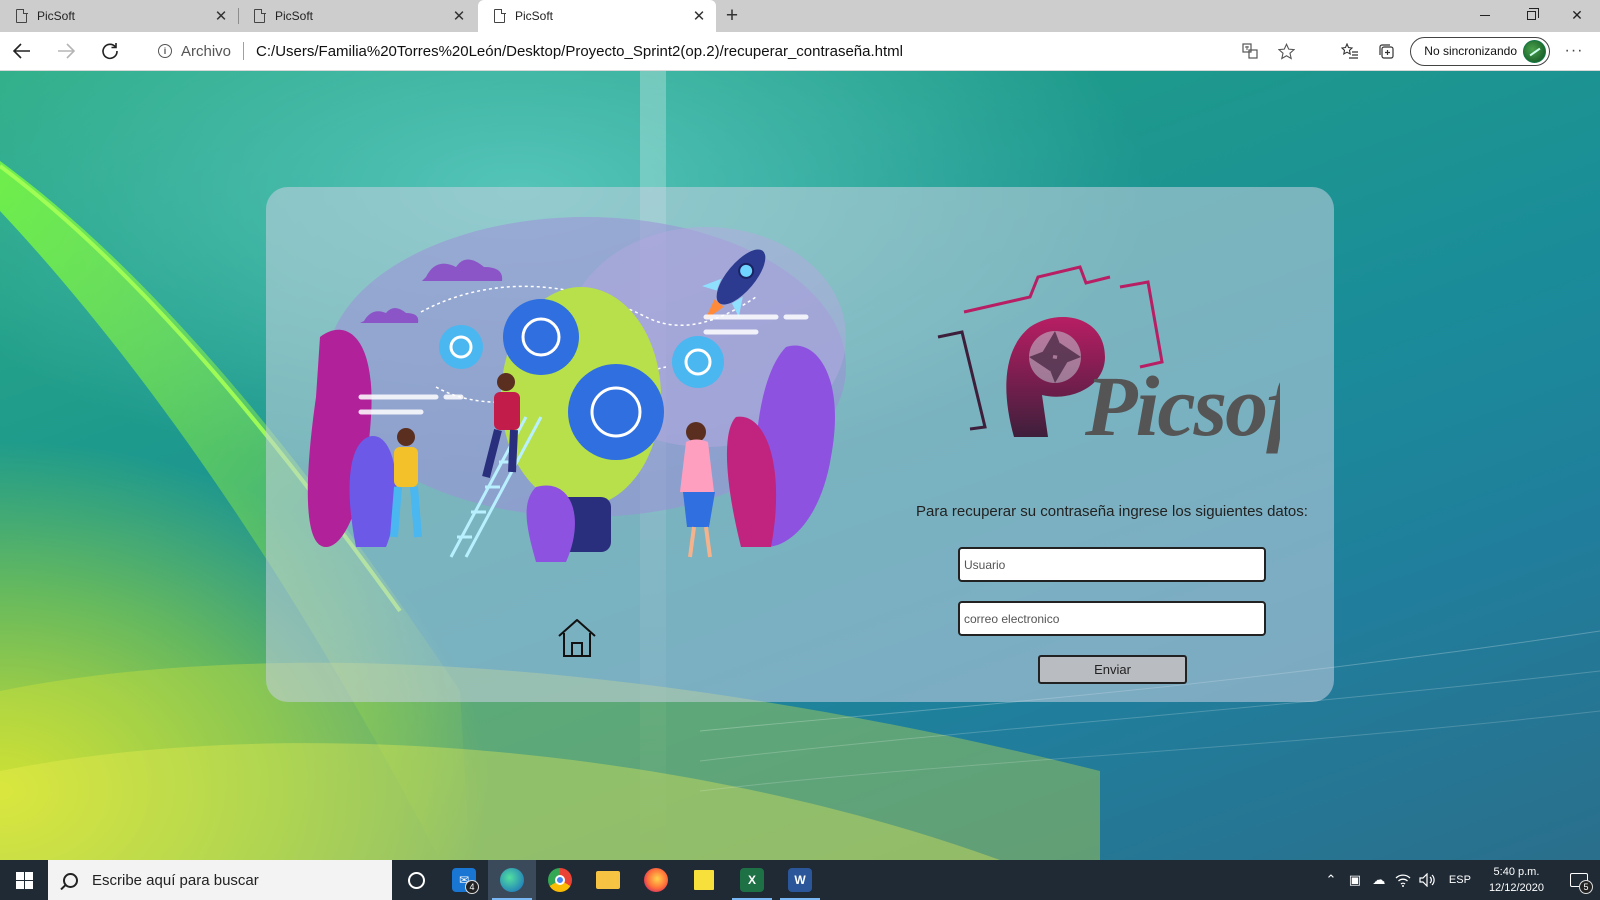  I want to click on close-icon: ✕, so click(1577, 14).